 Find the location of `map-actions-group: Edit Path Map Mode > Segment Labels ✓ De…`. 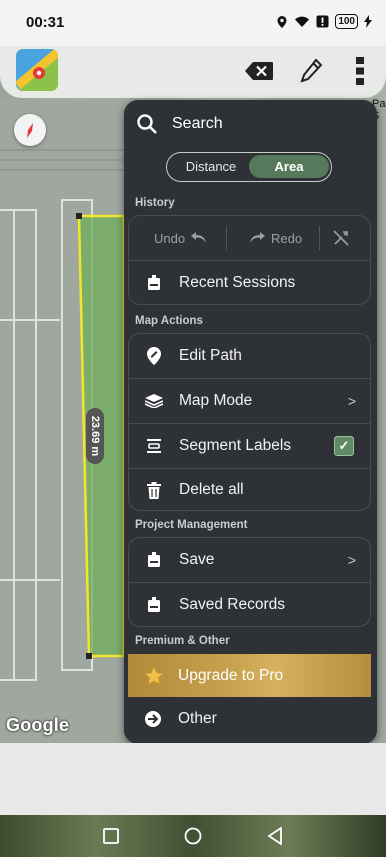

map-actions-group: Edit Path Map Mode > Segment Labels ✓ De… is located at coordinates (249, 422).